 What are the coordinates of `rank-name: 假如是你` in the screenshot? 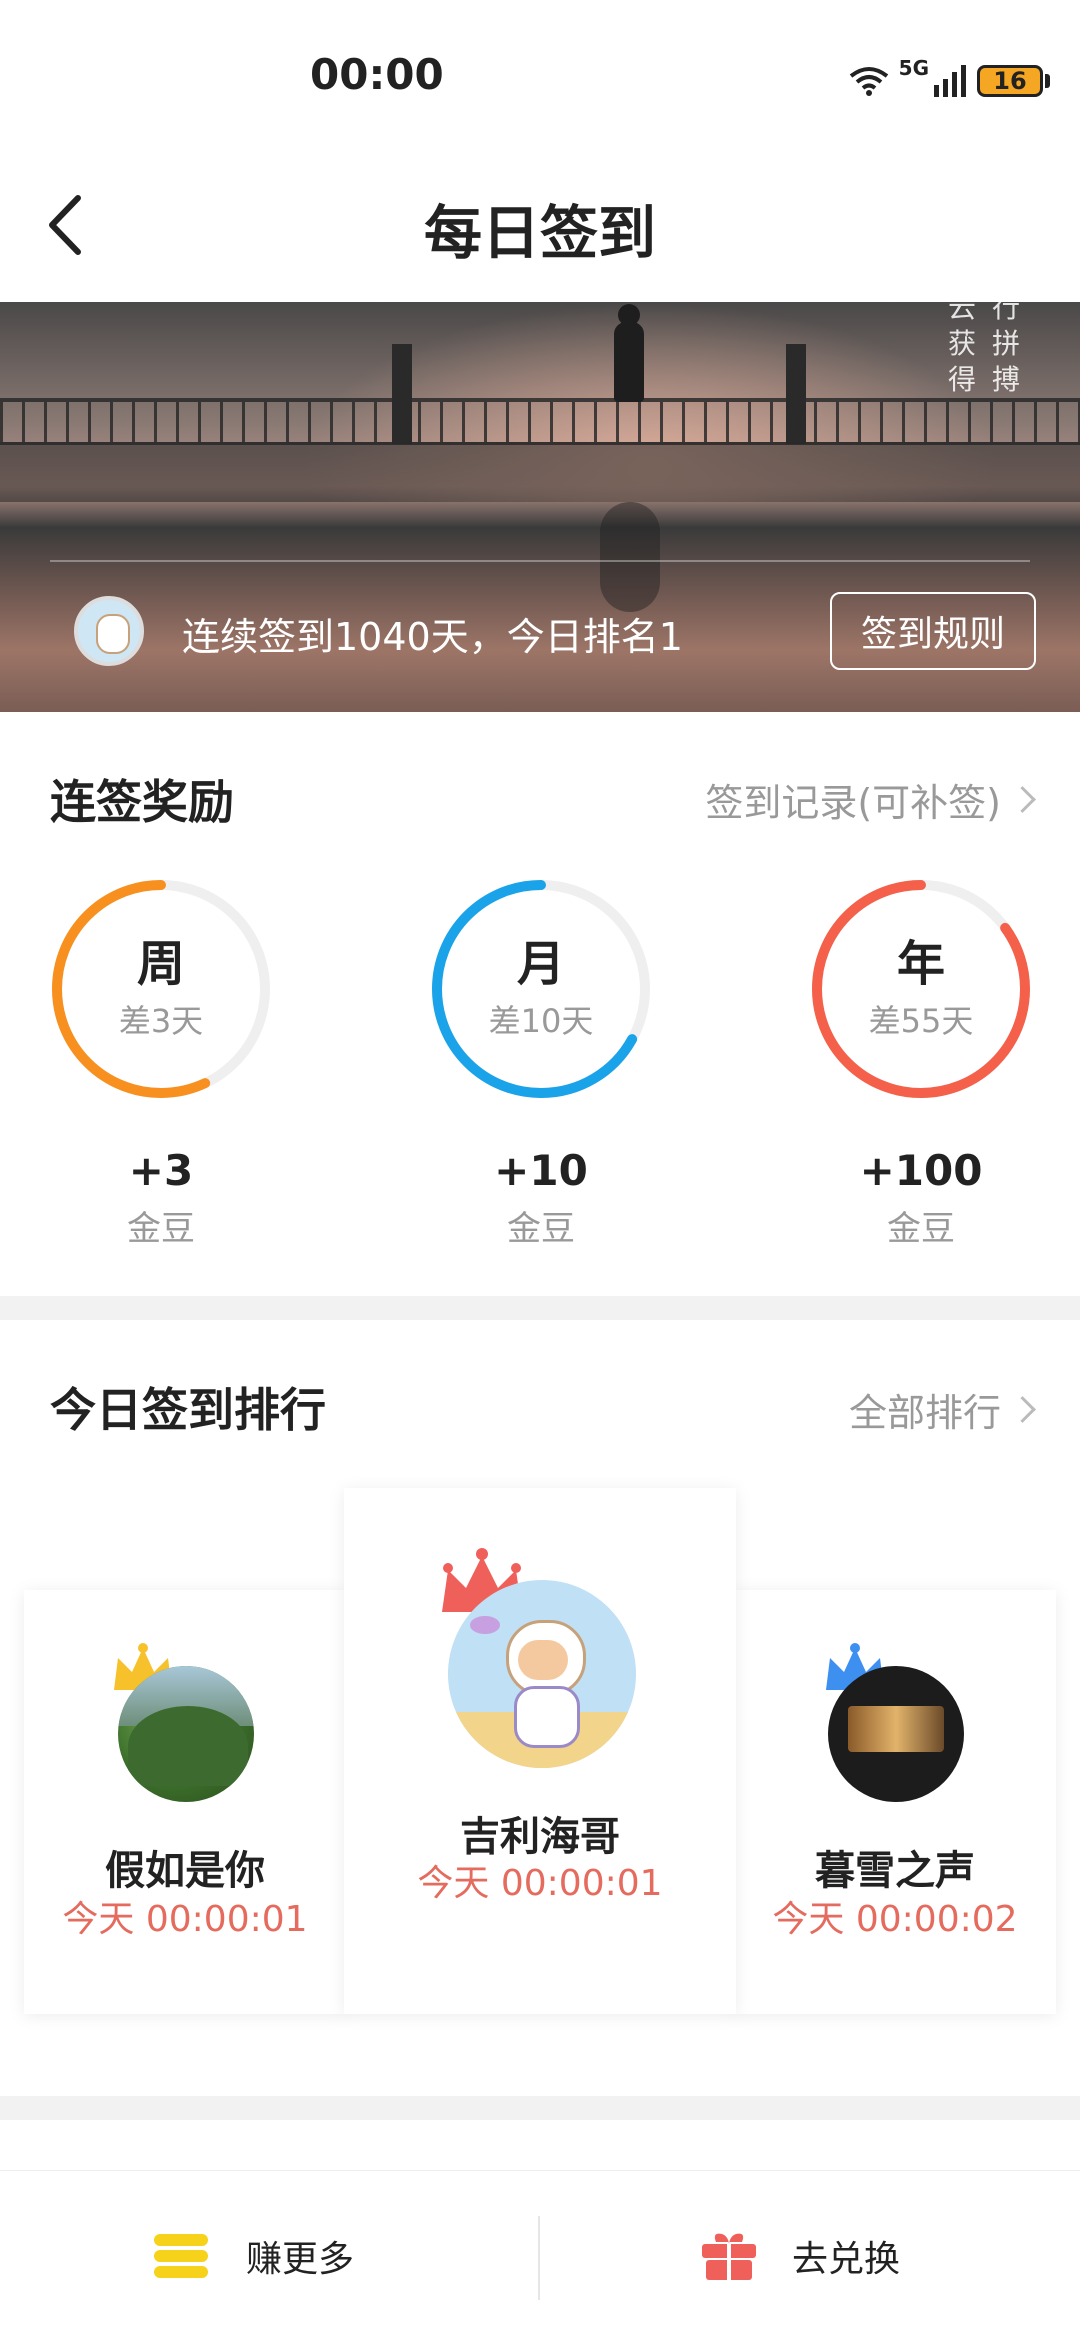 It's located at (185, 1871).